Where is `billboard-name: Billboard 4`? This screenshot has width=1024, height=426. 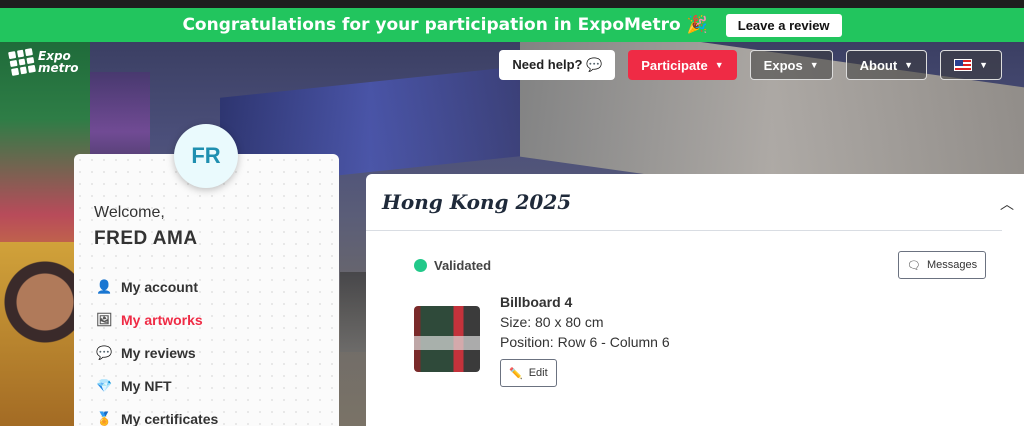
billboard-name: Billboard 4 is located at coordinates (536, 302).